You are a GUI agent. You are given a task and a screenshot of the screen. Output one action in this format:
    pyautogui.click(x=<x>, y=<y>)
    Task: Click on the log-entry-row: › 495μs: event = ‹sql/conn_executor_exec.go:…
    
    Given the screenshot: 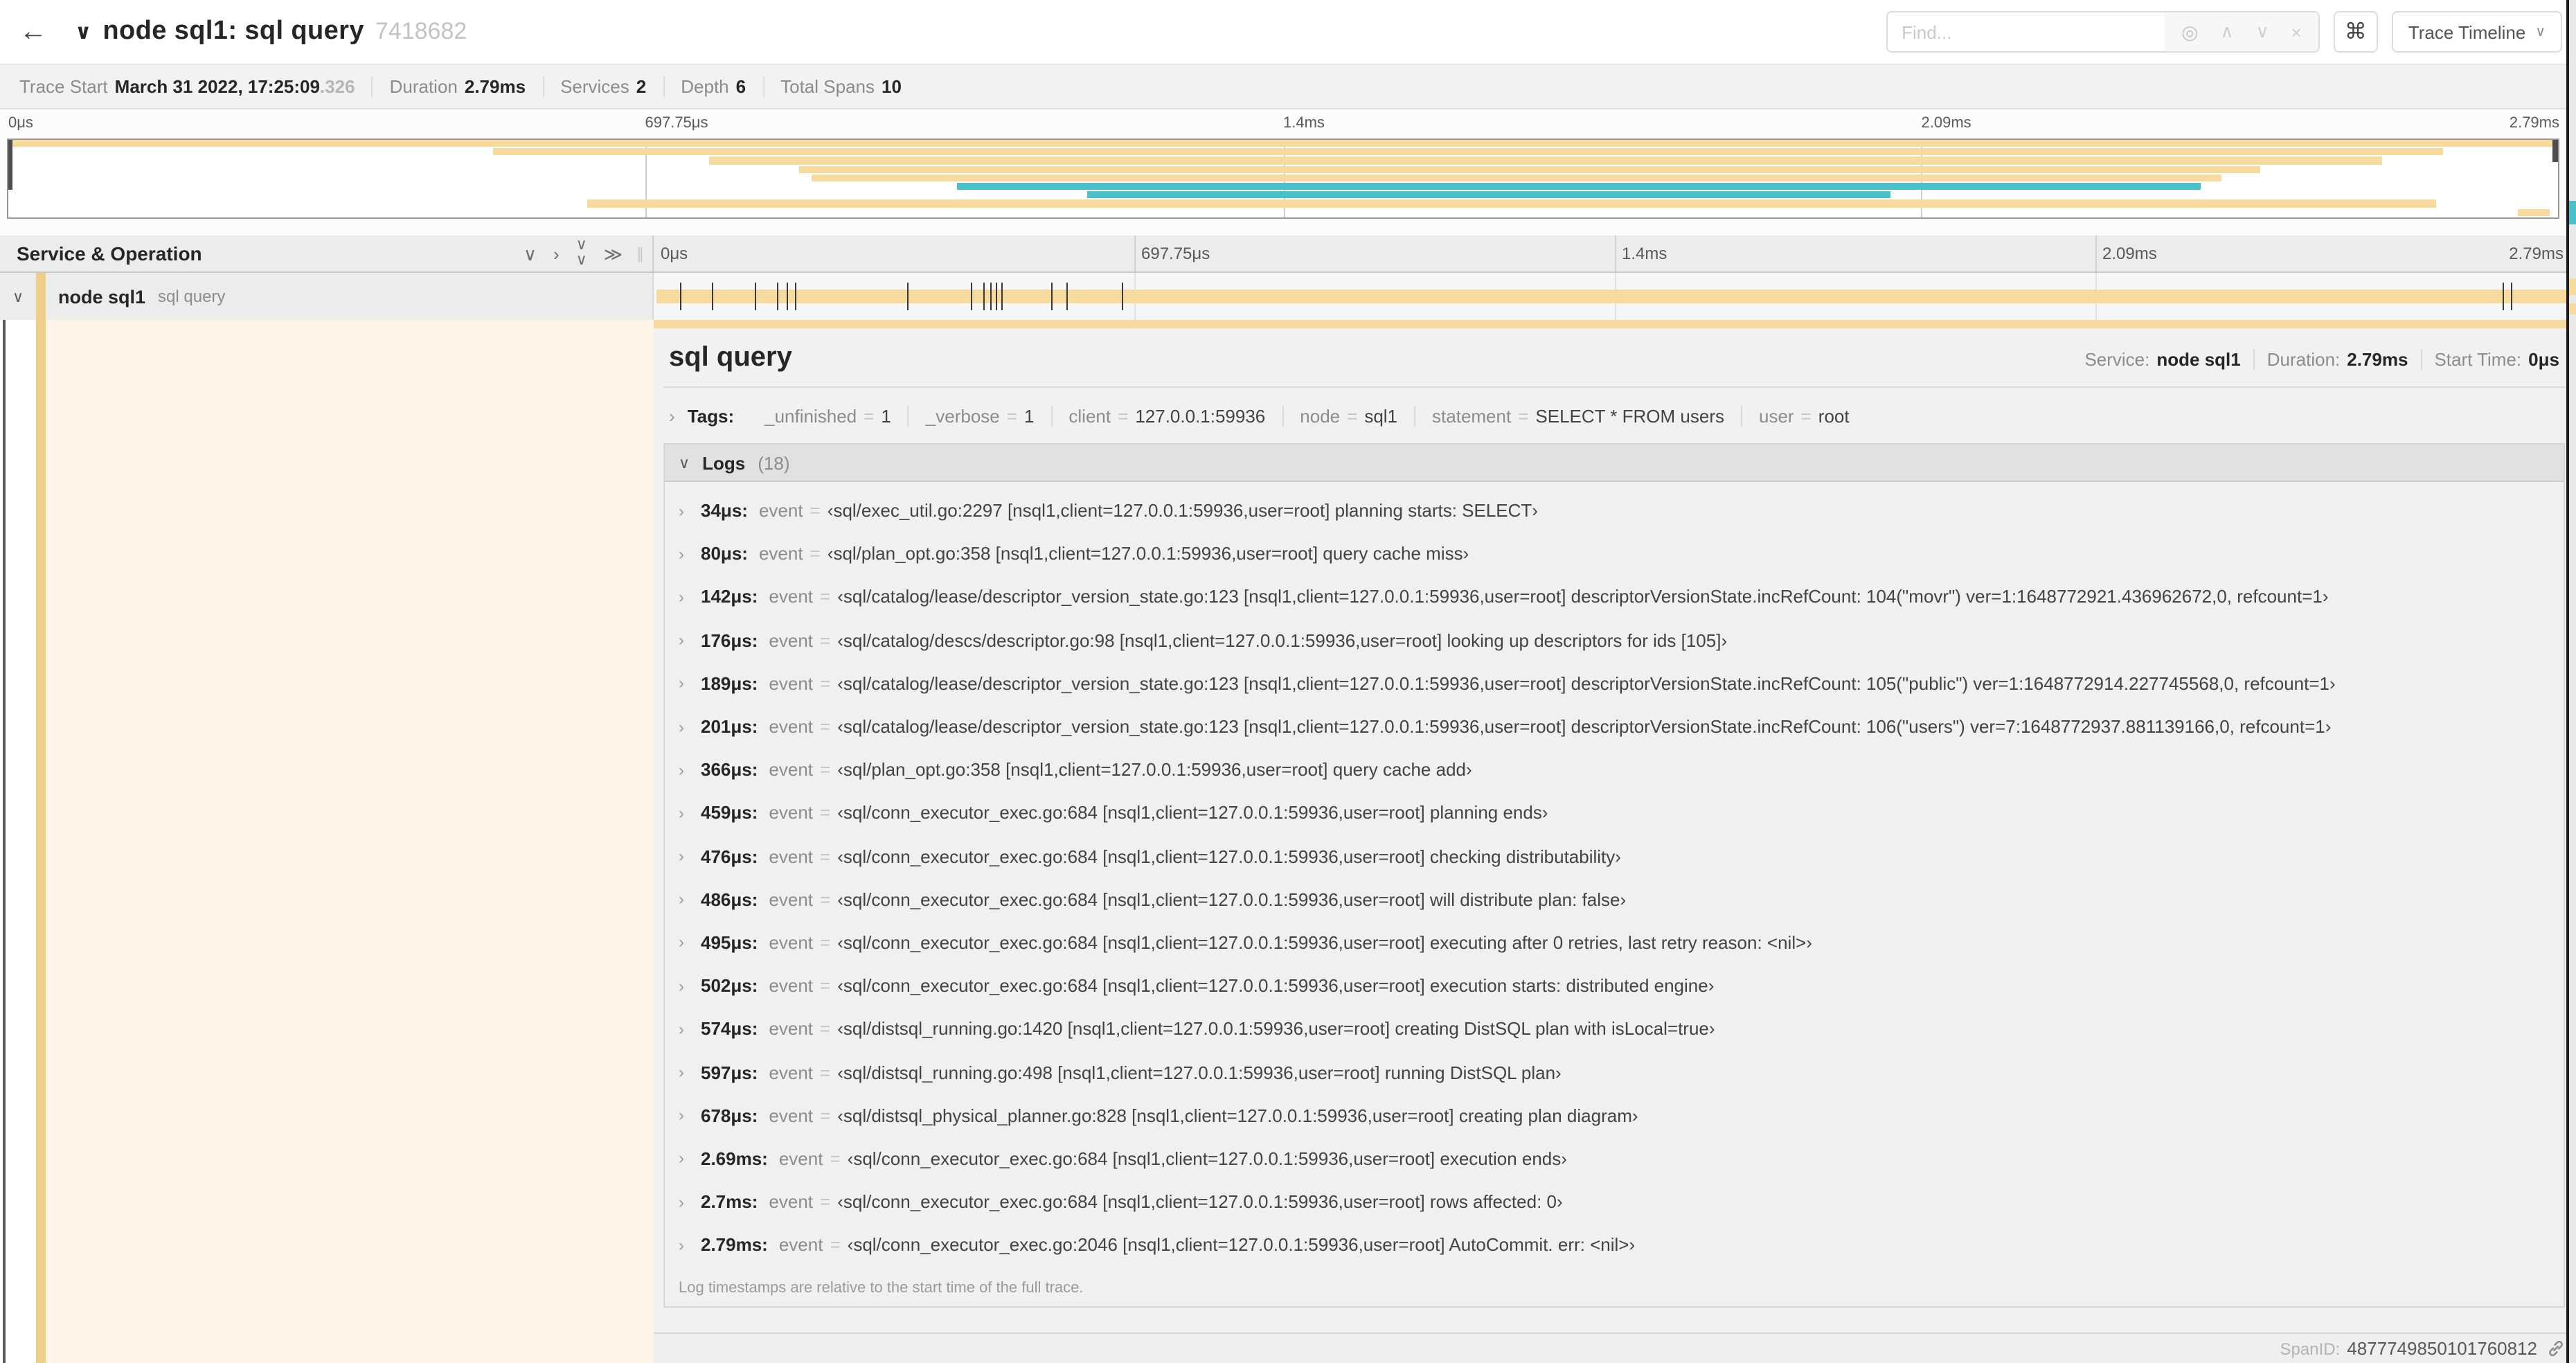 What is the action you would take?
    pyautogui.click(x=1615, y=943)
    